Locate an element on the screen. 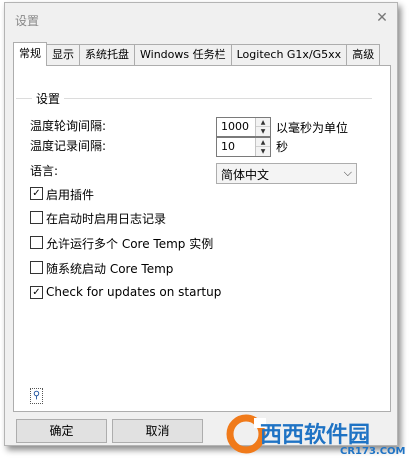  window-title: 设置 is located at coordinates (27, 21).